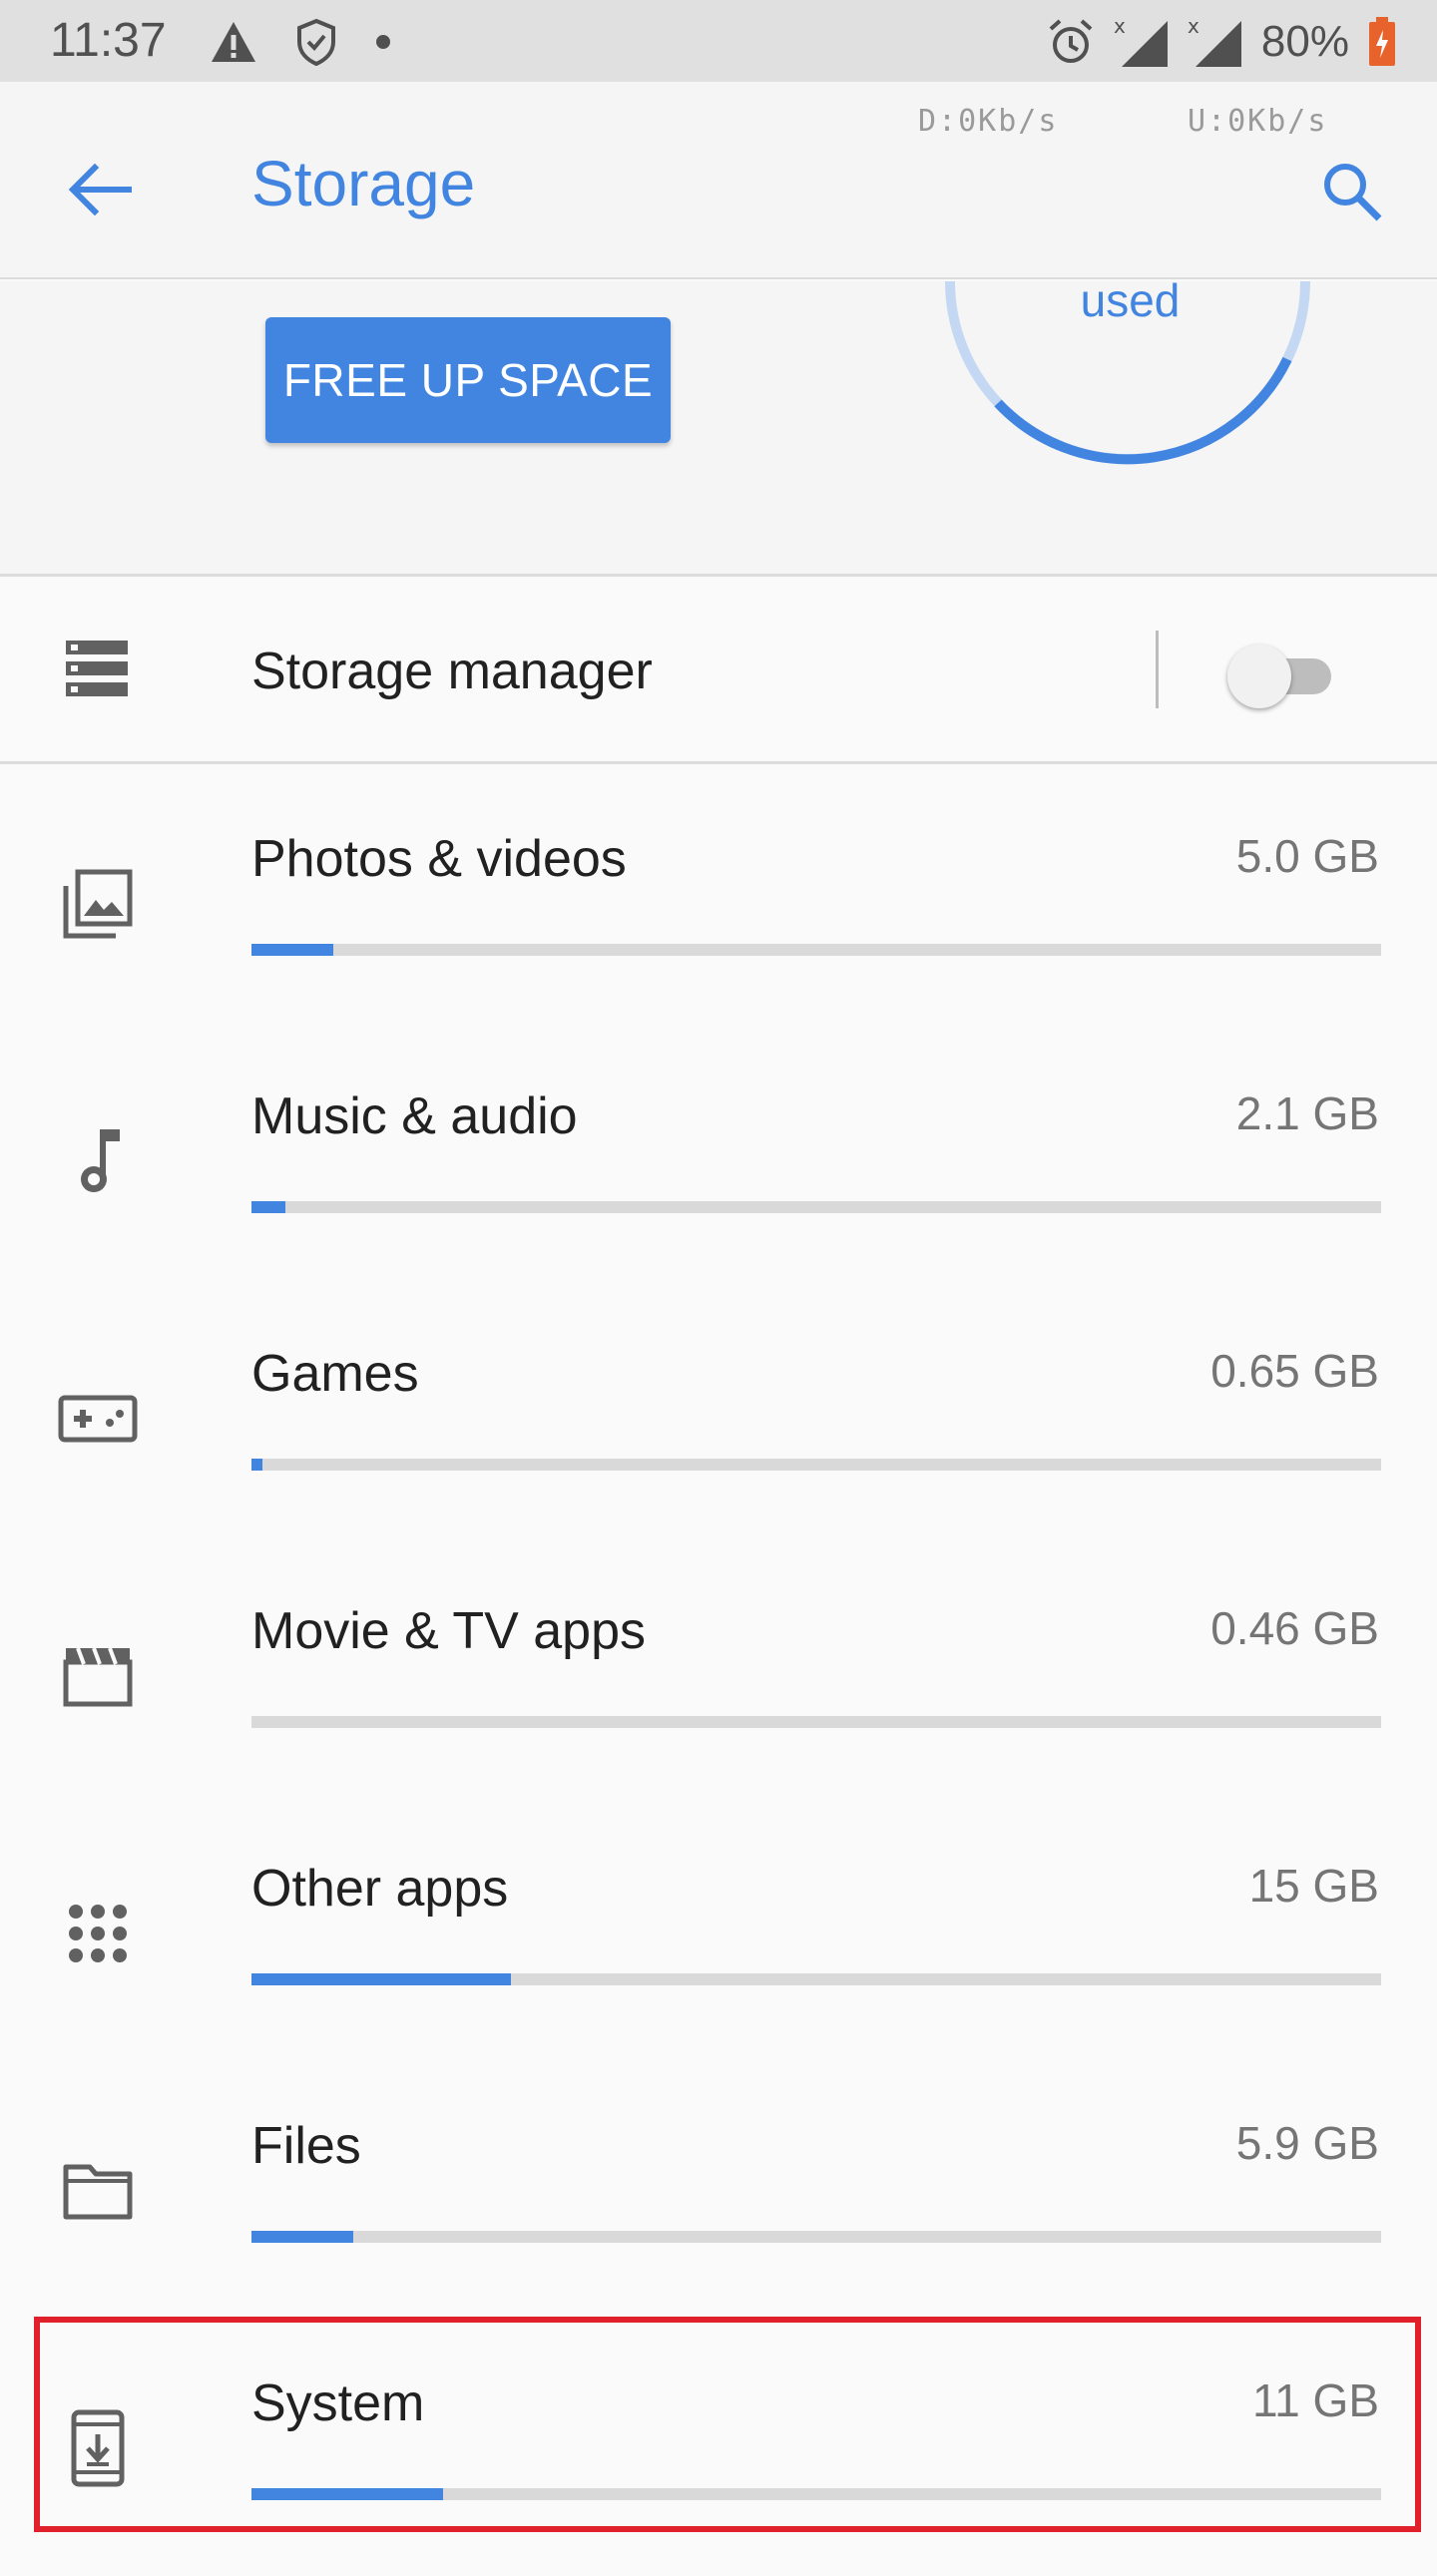 The height and width of the screenshot is (2576, 1437). Describe the element at coordinates (1157, 669) in the screenshot. I see `divider` at that location.